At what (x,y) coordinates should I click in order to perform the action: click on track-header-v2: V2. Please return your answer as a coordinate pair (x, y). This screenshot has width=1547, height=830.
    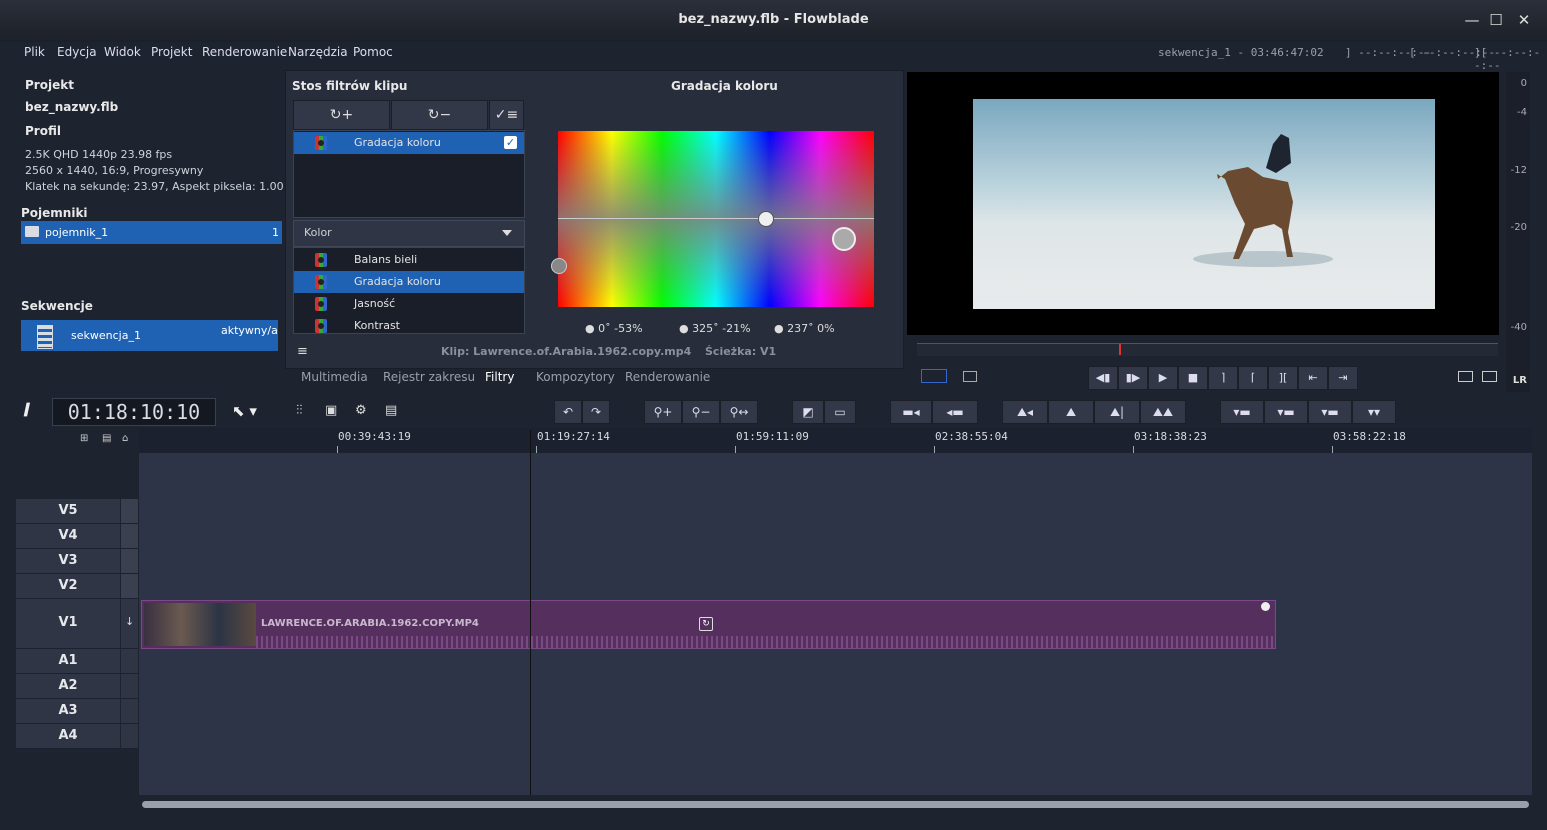
    Looking at the image, I should click on (68, 586).